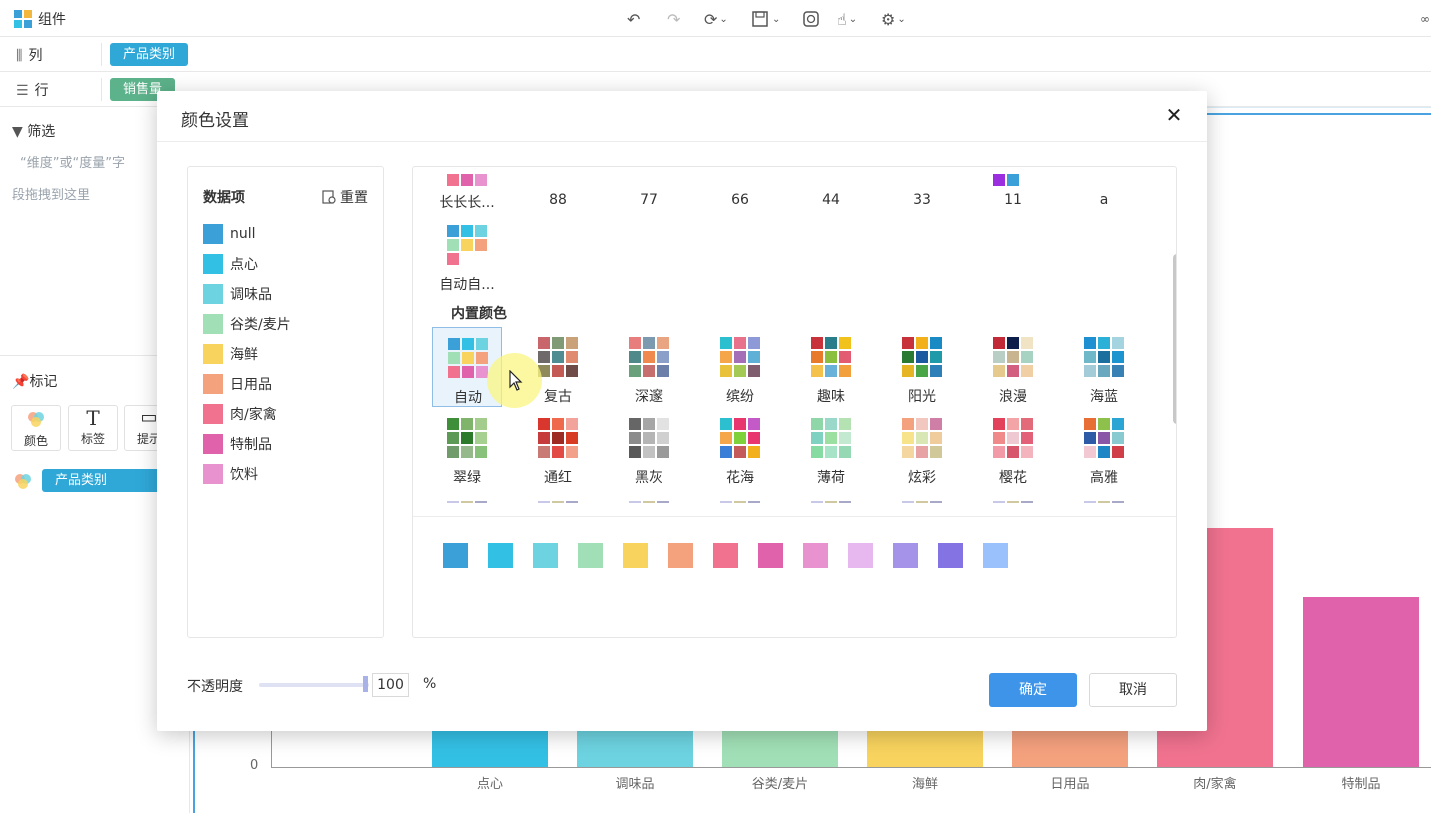 The image size is (1431, 813). Describe the element at coordinates (1174, 339) in the screenshot. I see `scheme-scrollbar` at that location.